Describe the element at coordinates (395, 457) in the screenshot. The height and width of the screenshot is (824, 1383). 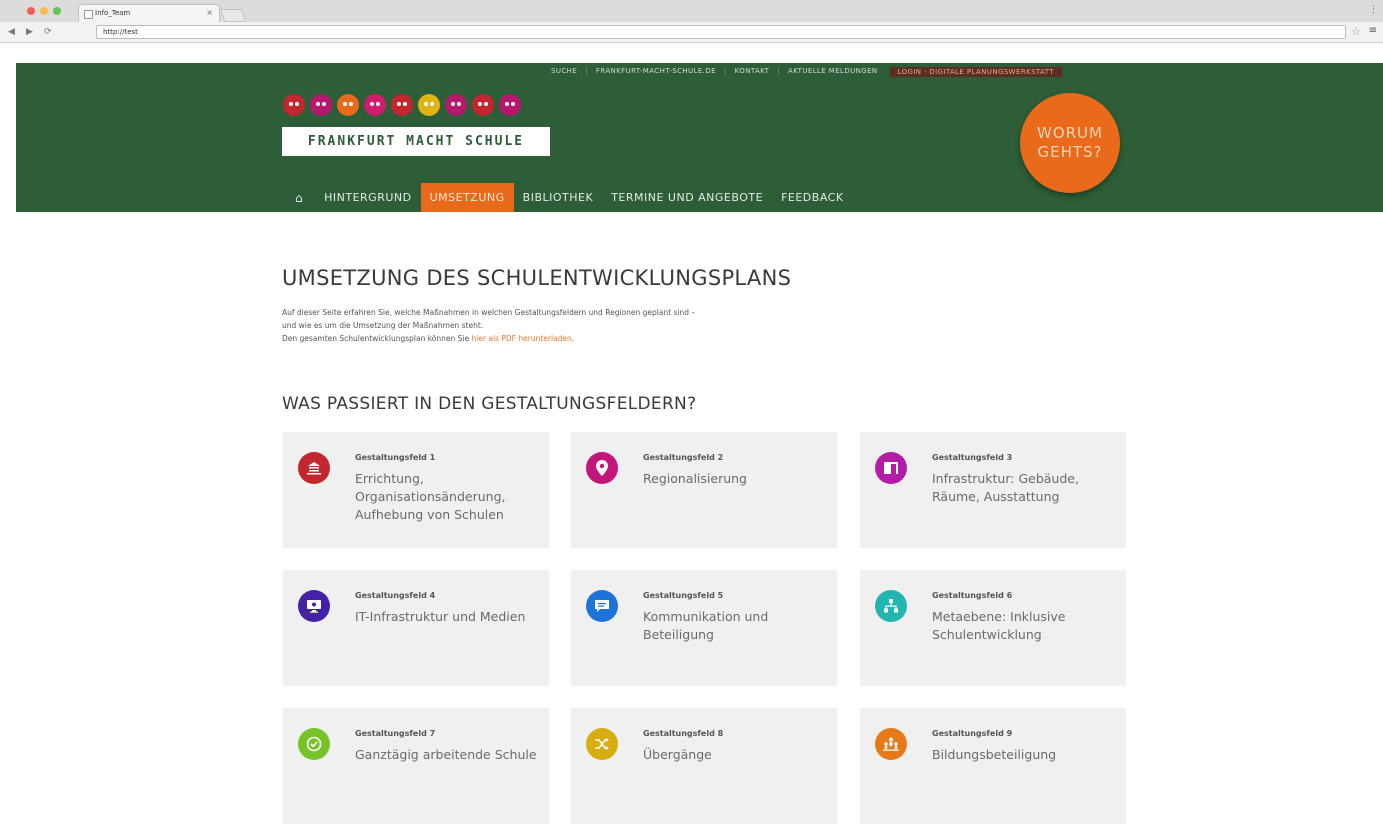
I see `field-kicker: Gestaltungsfeld 1` at that location.